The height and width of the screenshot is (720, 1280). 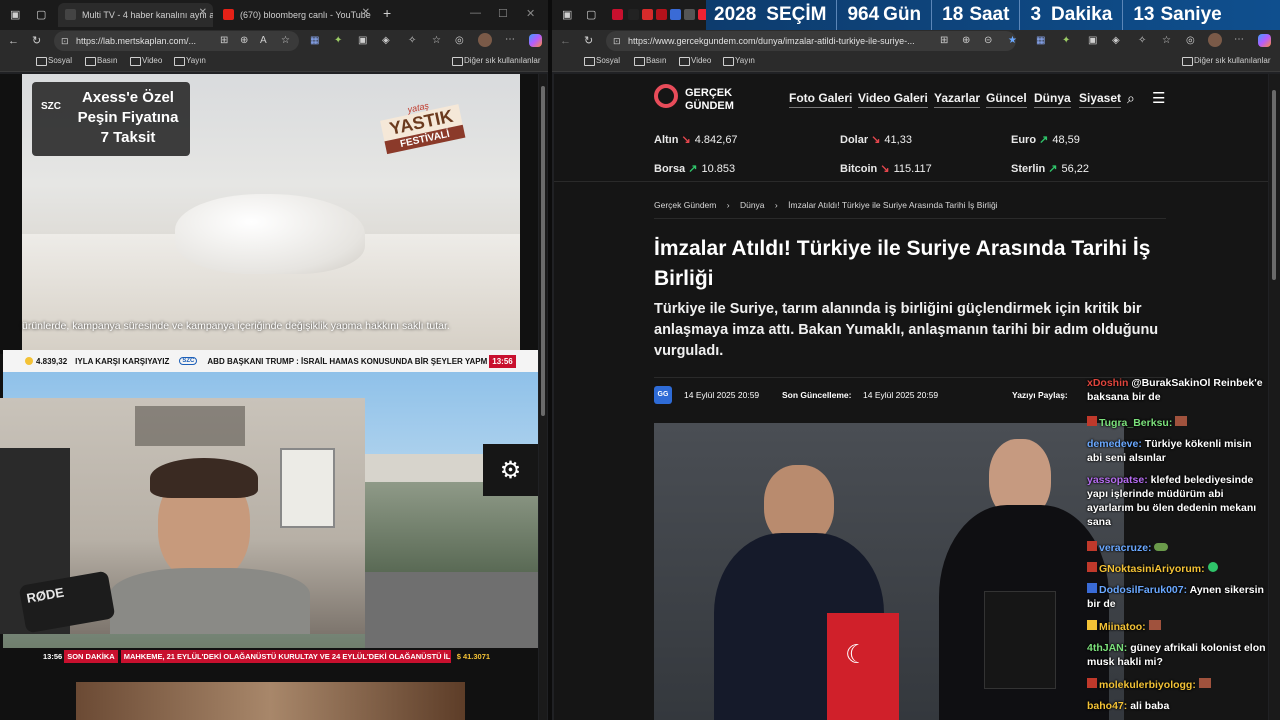 What do you see at coordinates (893, 99) in the screenshot?
I see `nav-video-galeri: Video Galeri` at bounding box center [893, 99].